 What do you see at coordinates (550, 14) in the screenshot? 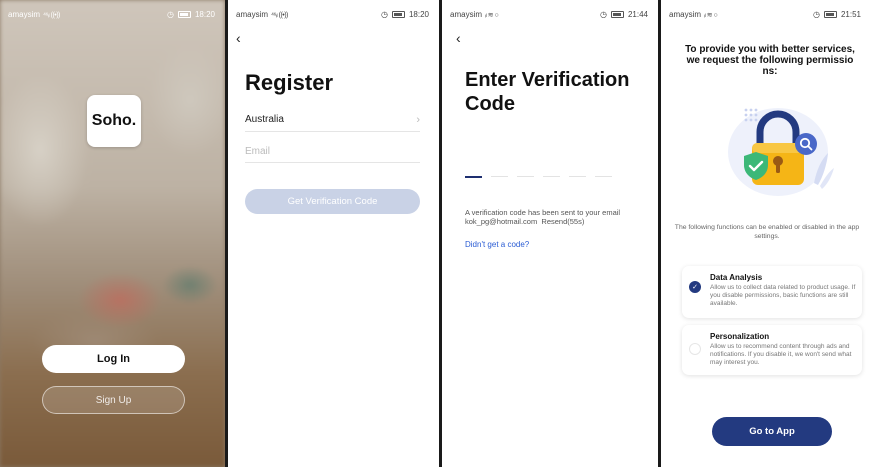
I see `status-bar: amaysim ᵢₗ ≋ ○ ◷ 21:44` at bounding box center [550, 14].